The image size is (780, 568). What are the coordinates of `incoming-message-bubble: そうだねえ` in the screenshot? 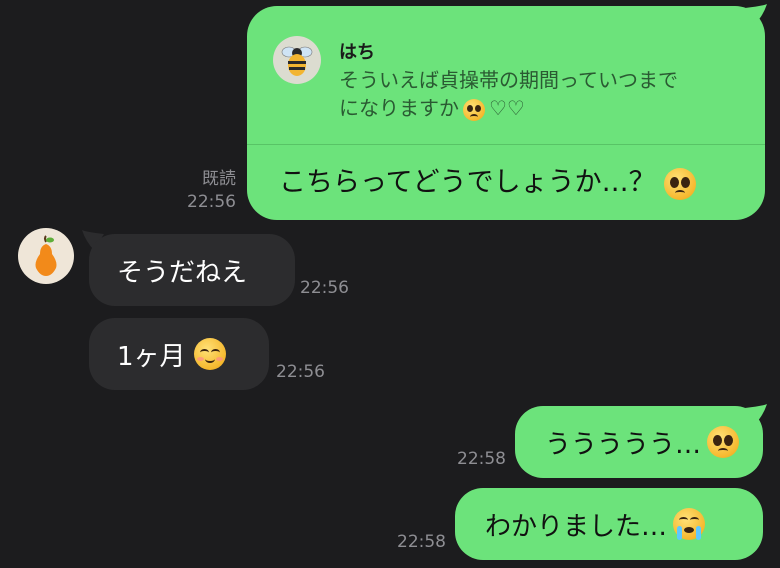 It's located at (192, 270).